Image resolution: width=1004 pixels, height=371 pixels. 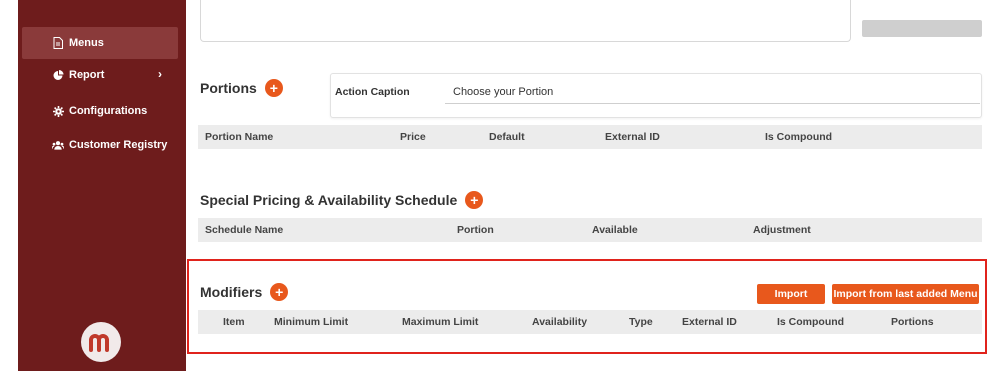 What do you see at coordinates (273, 88) in the screenshot?
I see `add-portion-icon: +` at bounding box center [273, 88].